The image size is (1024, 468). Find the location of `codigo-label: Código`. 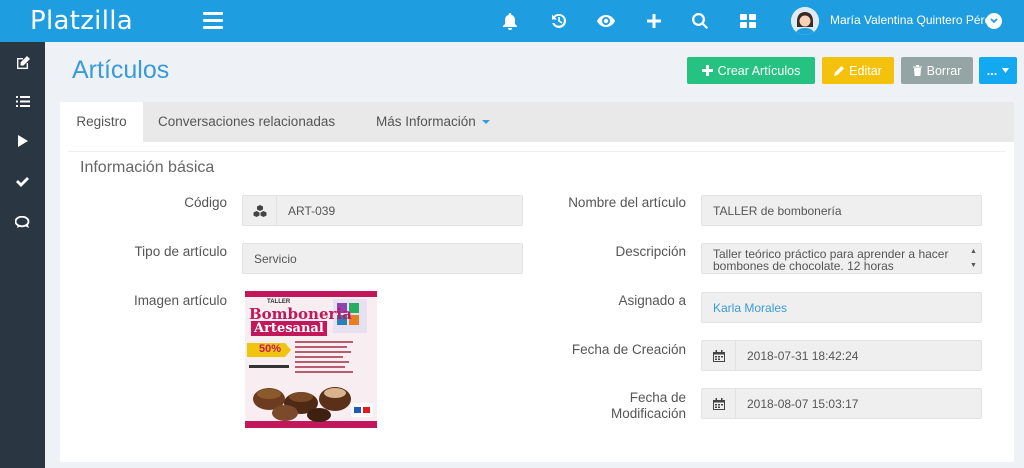

codigo-label: Código is located at coordinates (205, 202).